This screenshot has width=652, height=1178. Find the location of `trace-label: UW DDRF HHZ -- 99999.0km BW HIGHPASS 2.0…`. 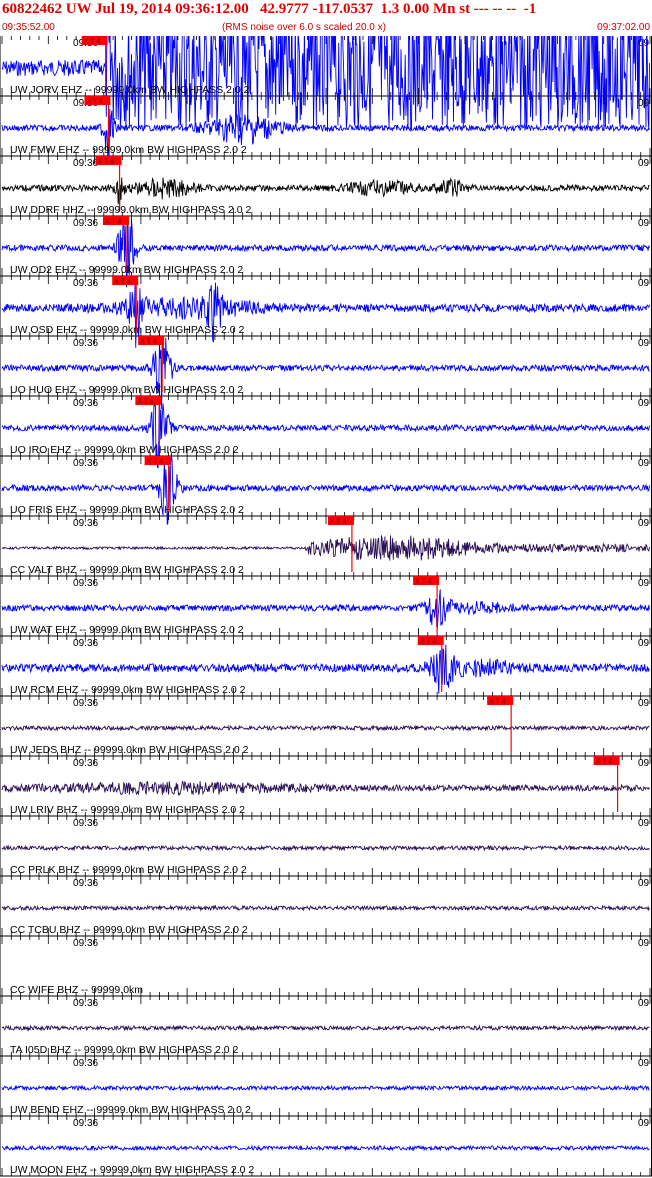

trace-label: UW DDRF HHZ -- 99999.0km BW HIGHPASS 2.0… is located at coordinates (131, 210).